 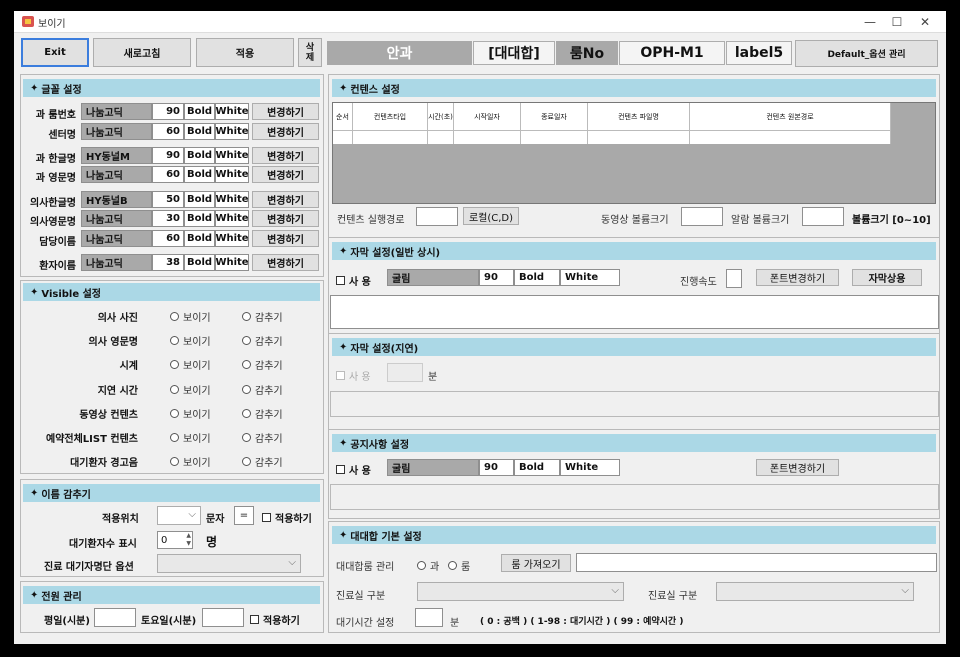 What do you see at coordinates (487, 116) in the screenshot?
I see `grid-column-header: 시작일자` at bounding box center [487, 116].